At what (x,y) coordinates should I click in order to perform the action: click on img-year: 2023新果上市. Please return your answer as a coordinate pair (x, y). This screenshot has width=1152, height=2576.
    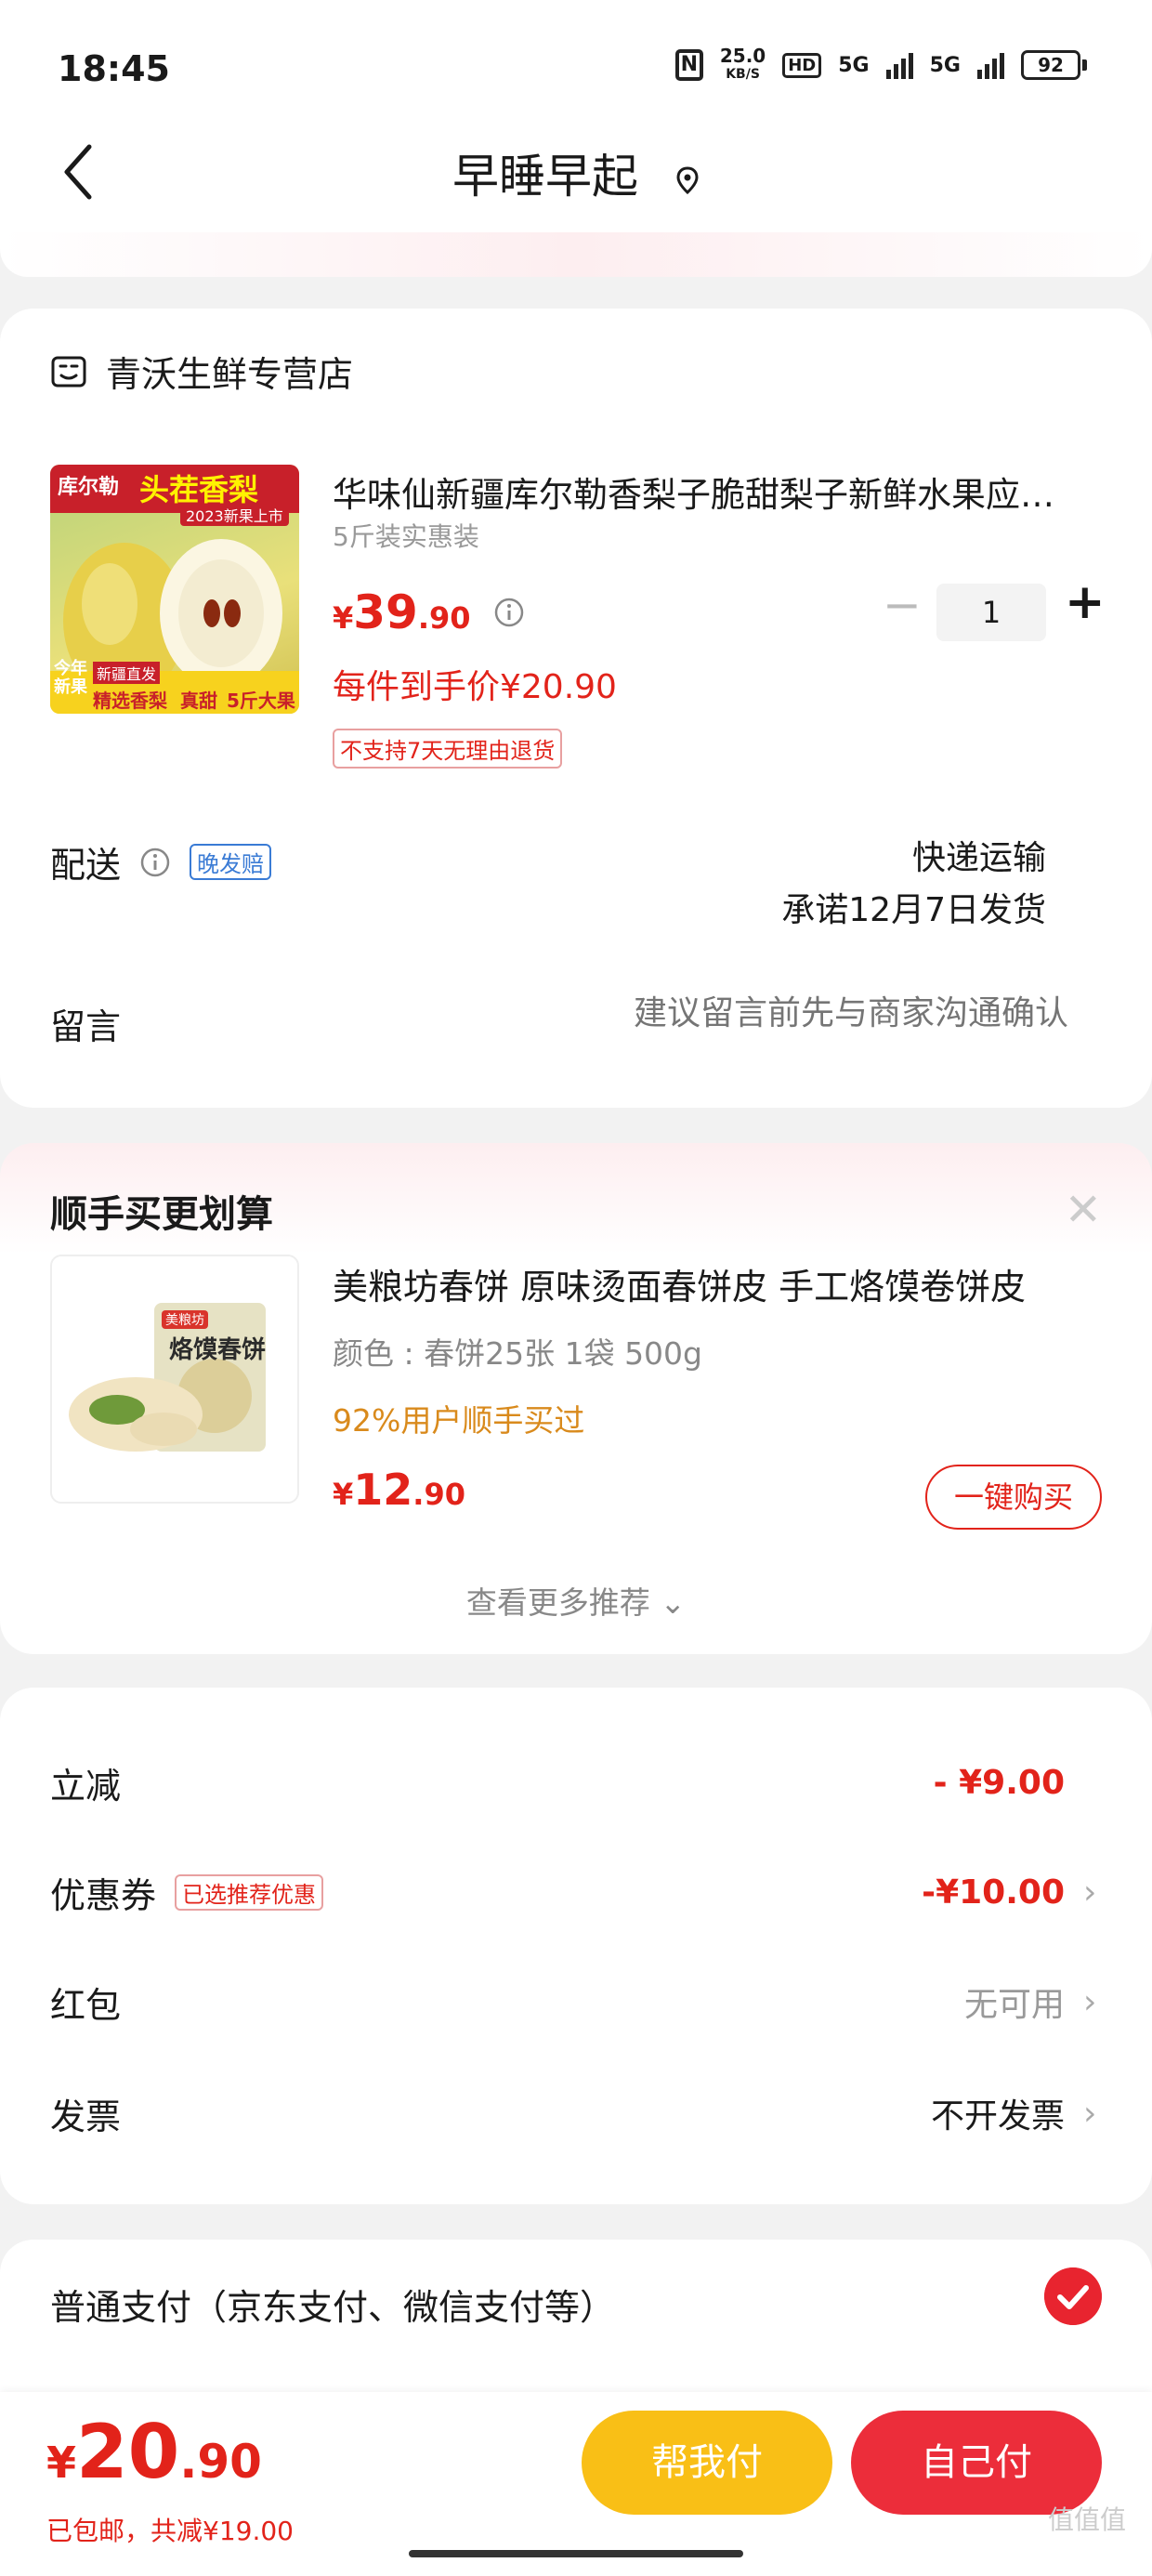
    Looking at the image, I should click on (234, 515).